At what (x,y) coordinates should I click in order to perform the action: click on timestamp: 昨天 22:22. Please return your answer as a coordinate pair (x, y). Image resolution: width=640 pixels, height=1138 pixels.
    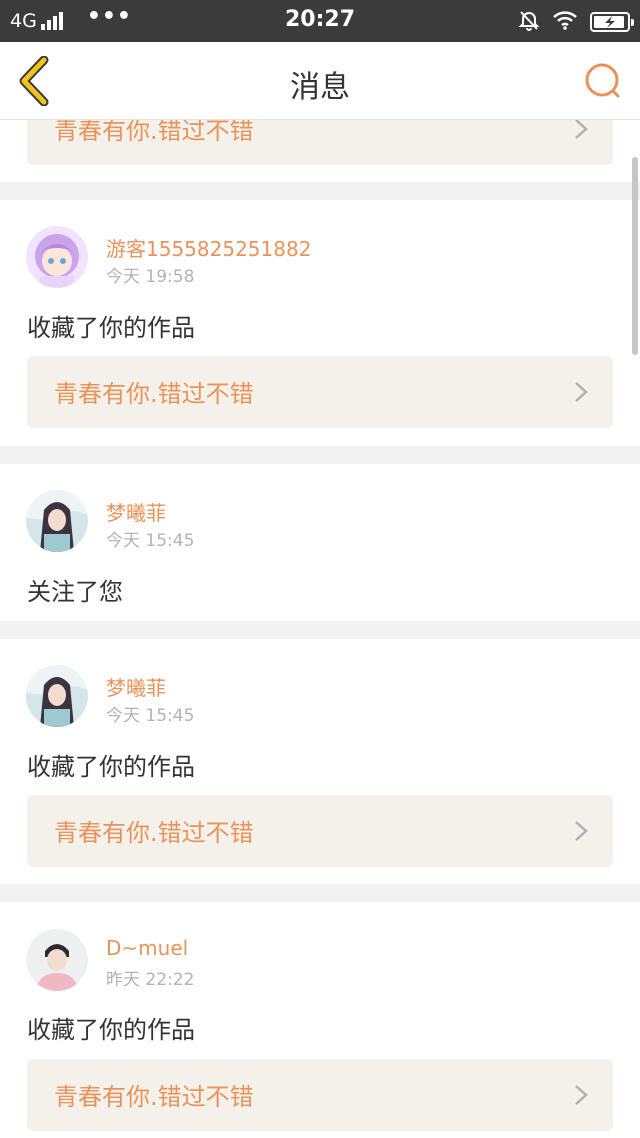
    Looking at the image, I should click on (150, 980).